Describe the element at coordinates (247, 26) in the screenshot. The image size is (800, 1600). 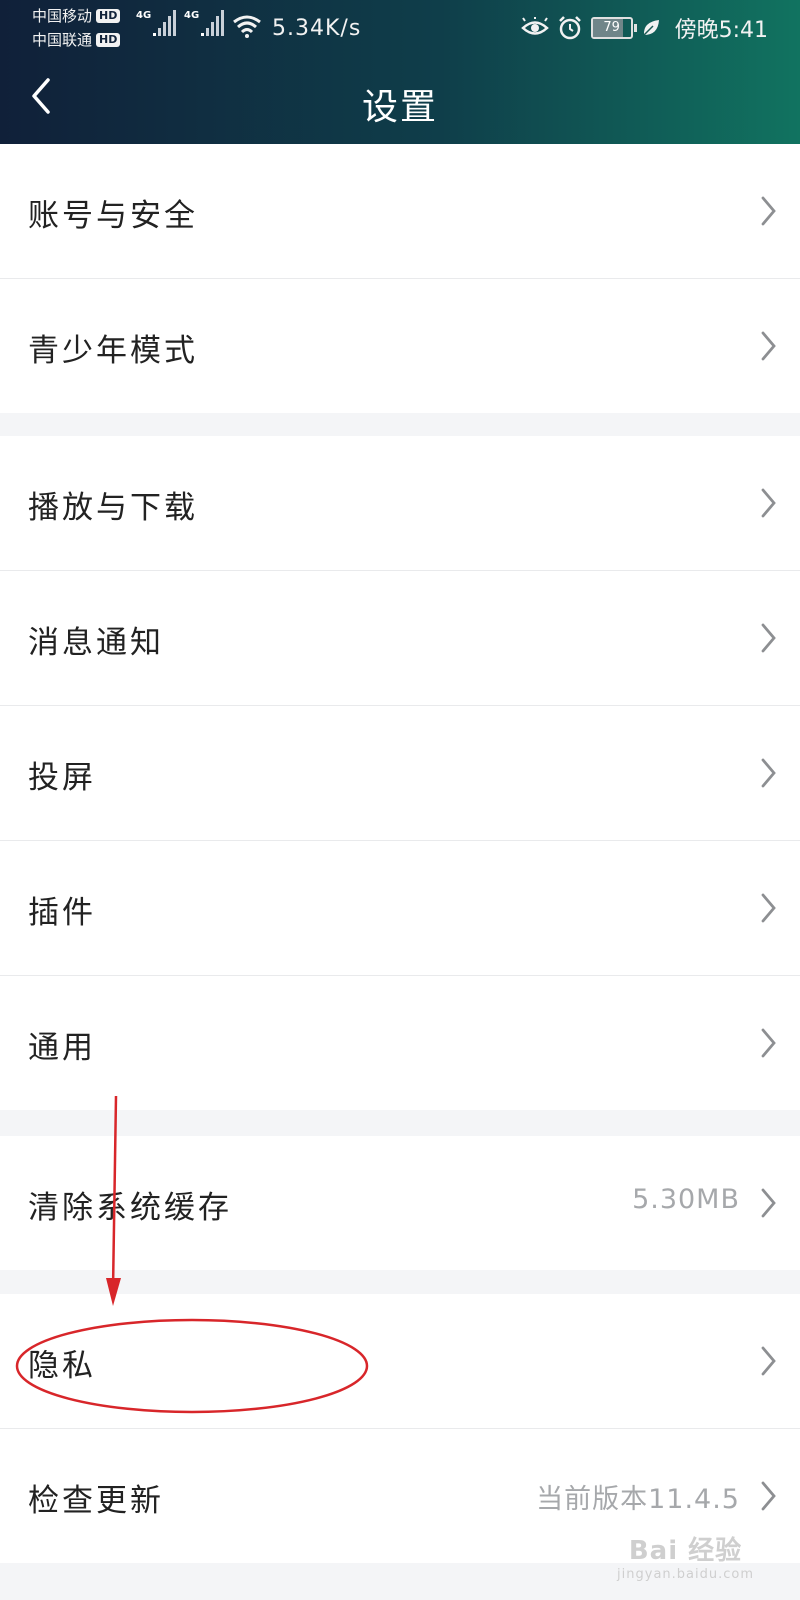
I see `wifi-icon` at that location.